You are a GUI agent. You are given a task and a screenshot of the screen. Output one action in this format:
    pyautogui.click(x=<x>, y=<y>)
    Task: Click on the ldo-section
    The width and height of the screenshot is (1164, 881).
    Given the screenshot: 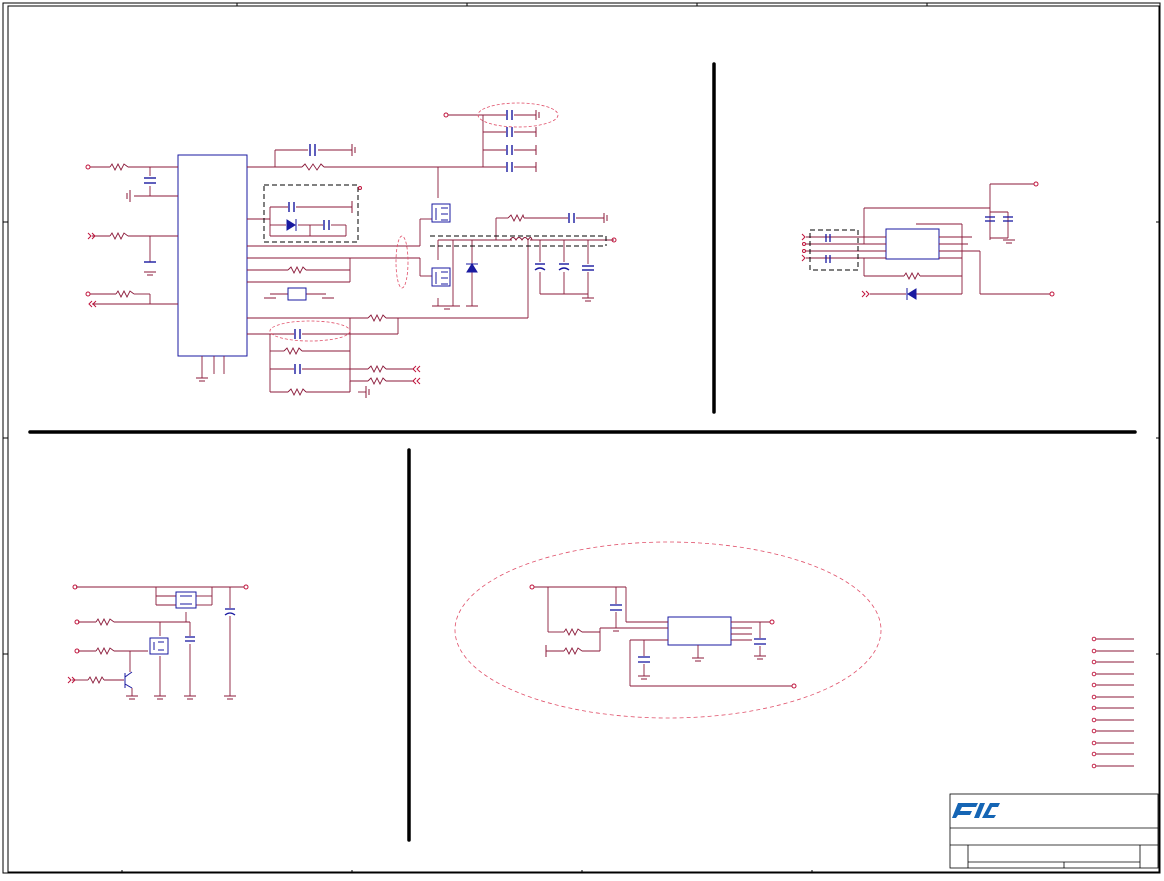 What is the action you would take?
    pyautogui.click(x=928, y=240)
    